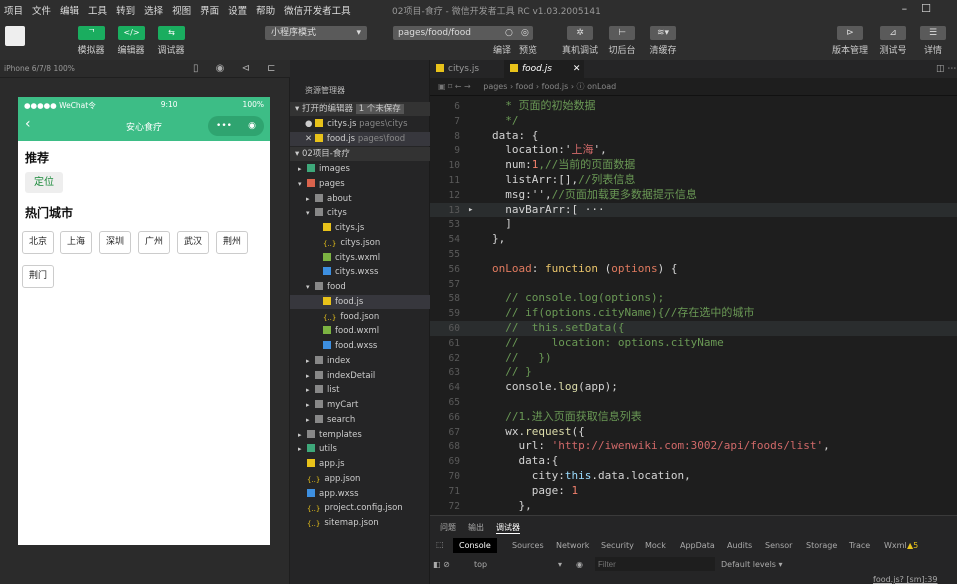  Describe the element at coordinates (38, 276) in the screenshot. I see `city-button: 荆门` at that location.